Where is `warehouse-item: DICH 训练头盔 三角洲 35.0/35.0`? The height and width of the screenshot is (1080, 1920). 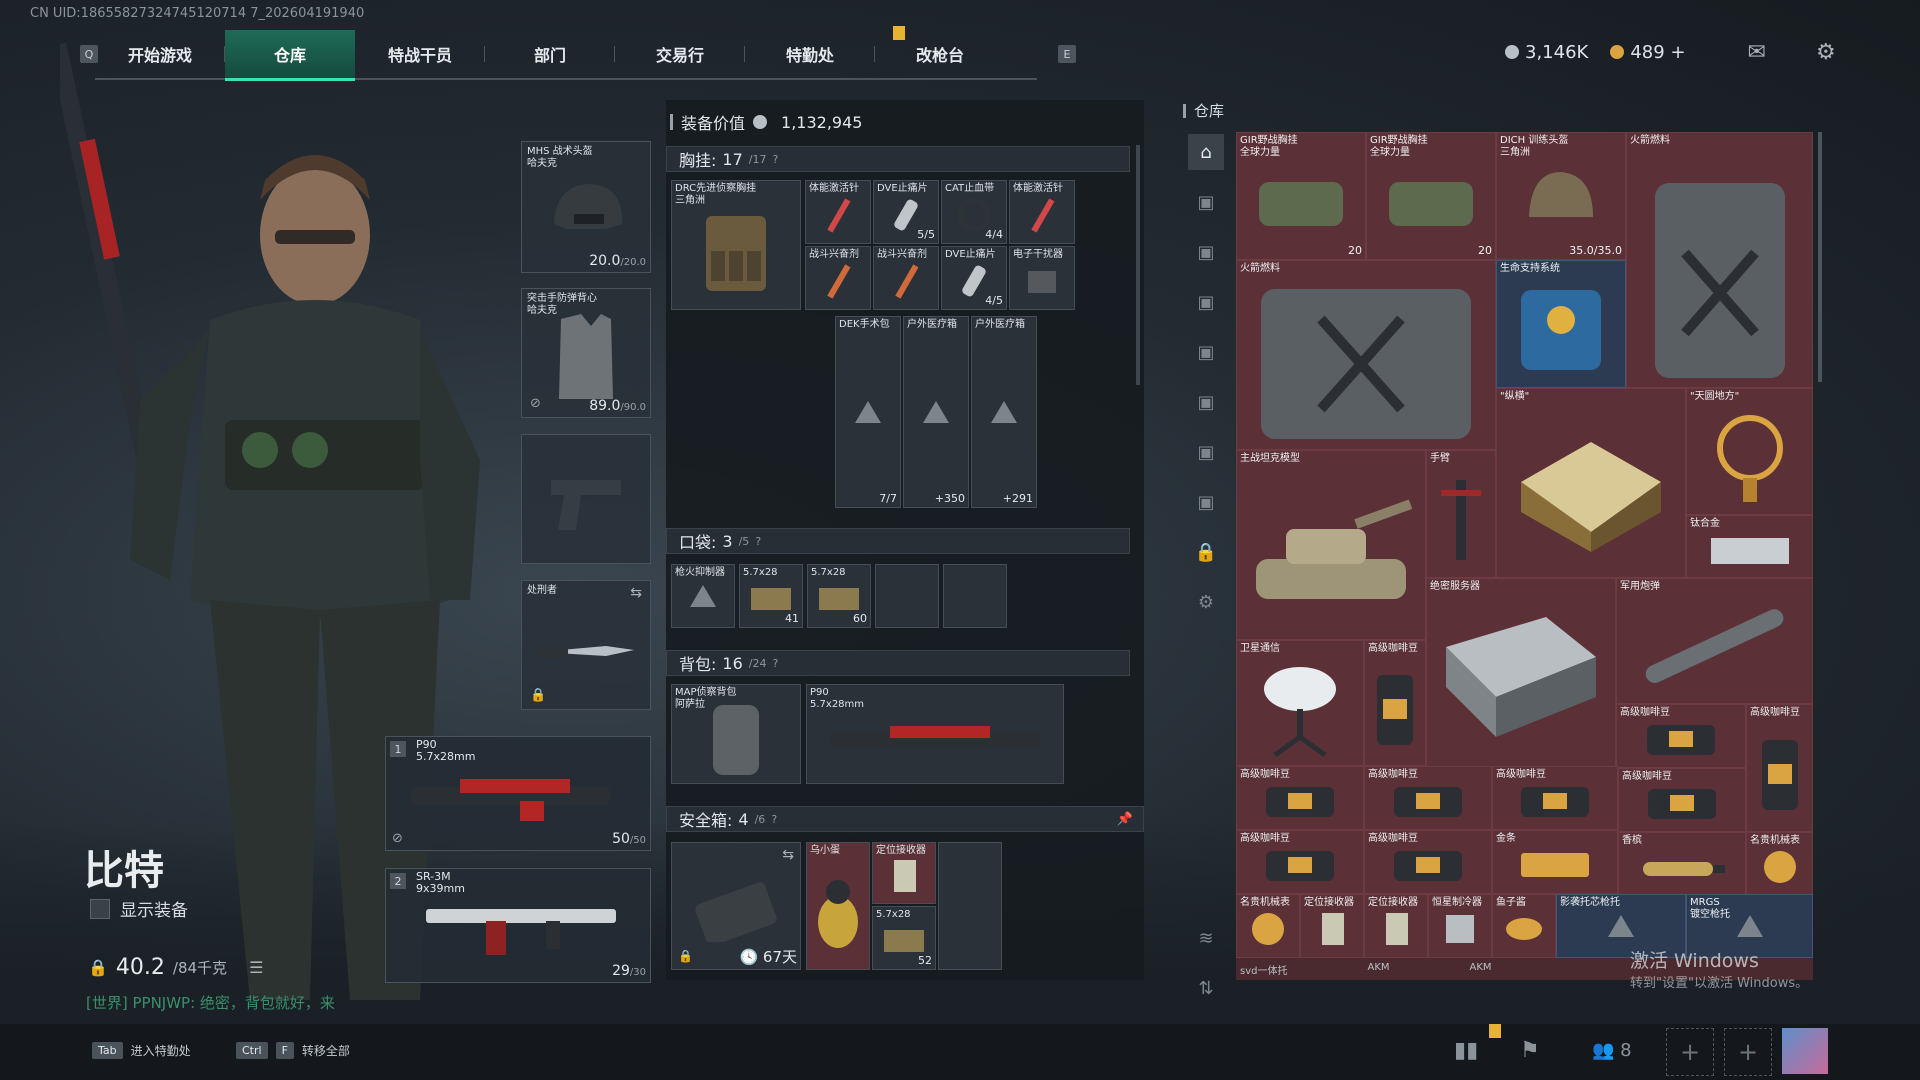
warehouse-item: DICH 训练头盔 三角洲 35.0/35.0 is located at coordinates (1561, 196).